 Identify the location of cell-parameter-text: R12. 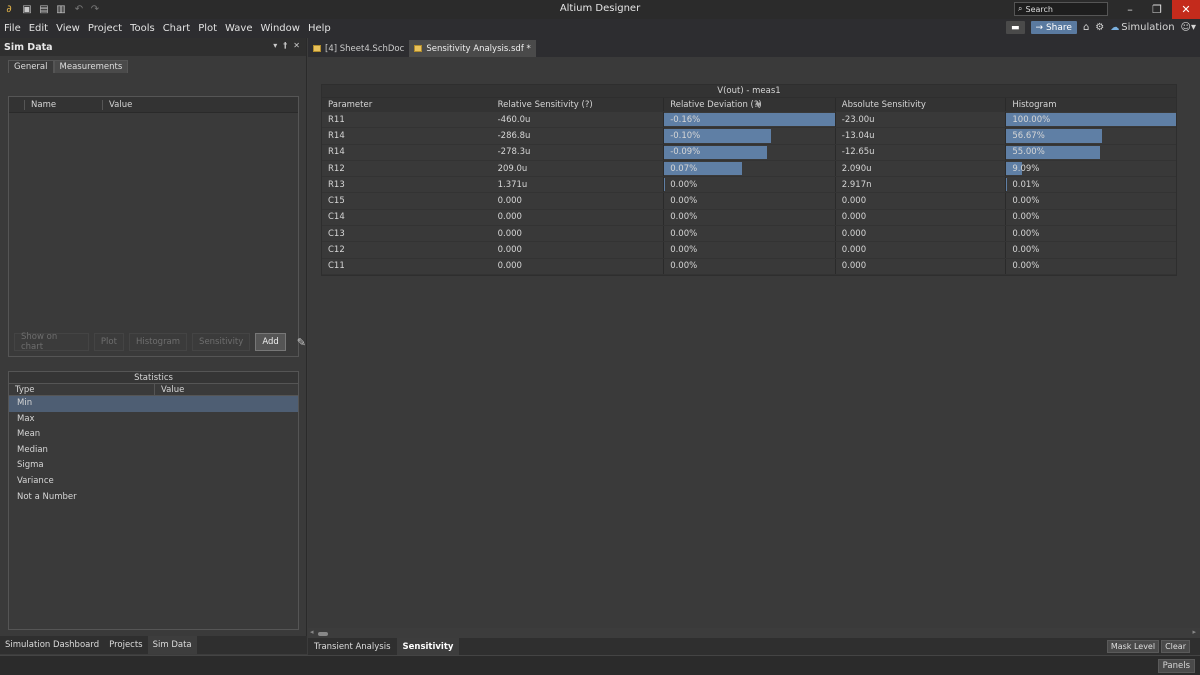
(336, 168).